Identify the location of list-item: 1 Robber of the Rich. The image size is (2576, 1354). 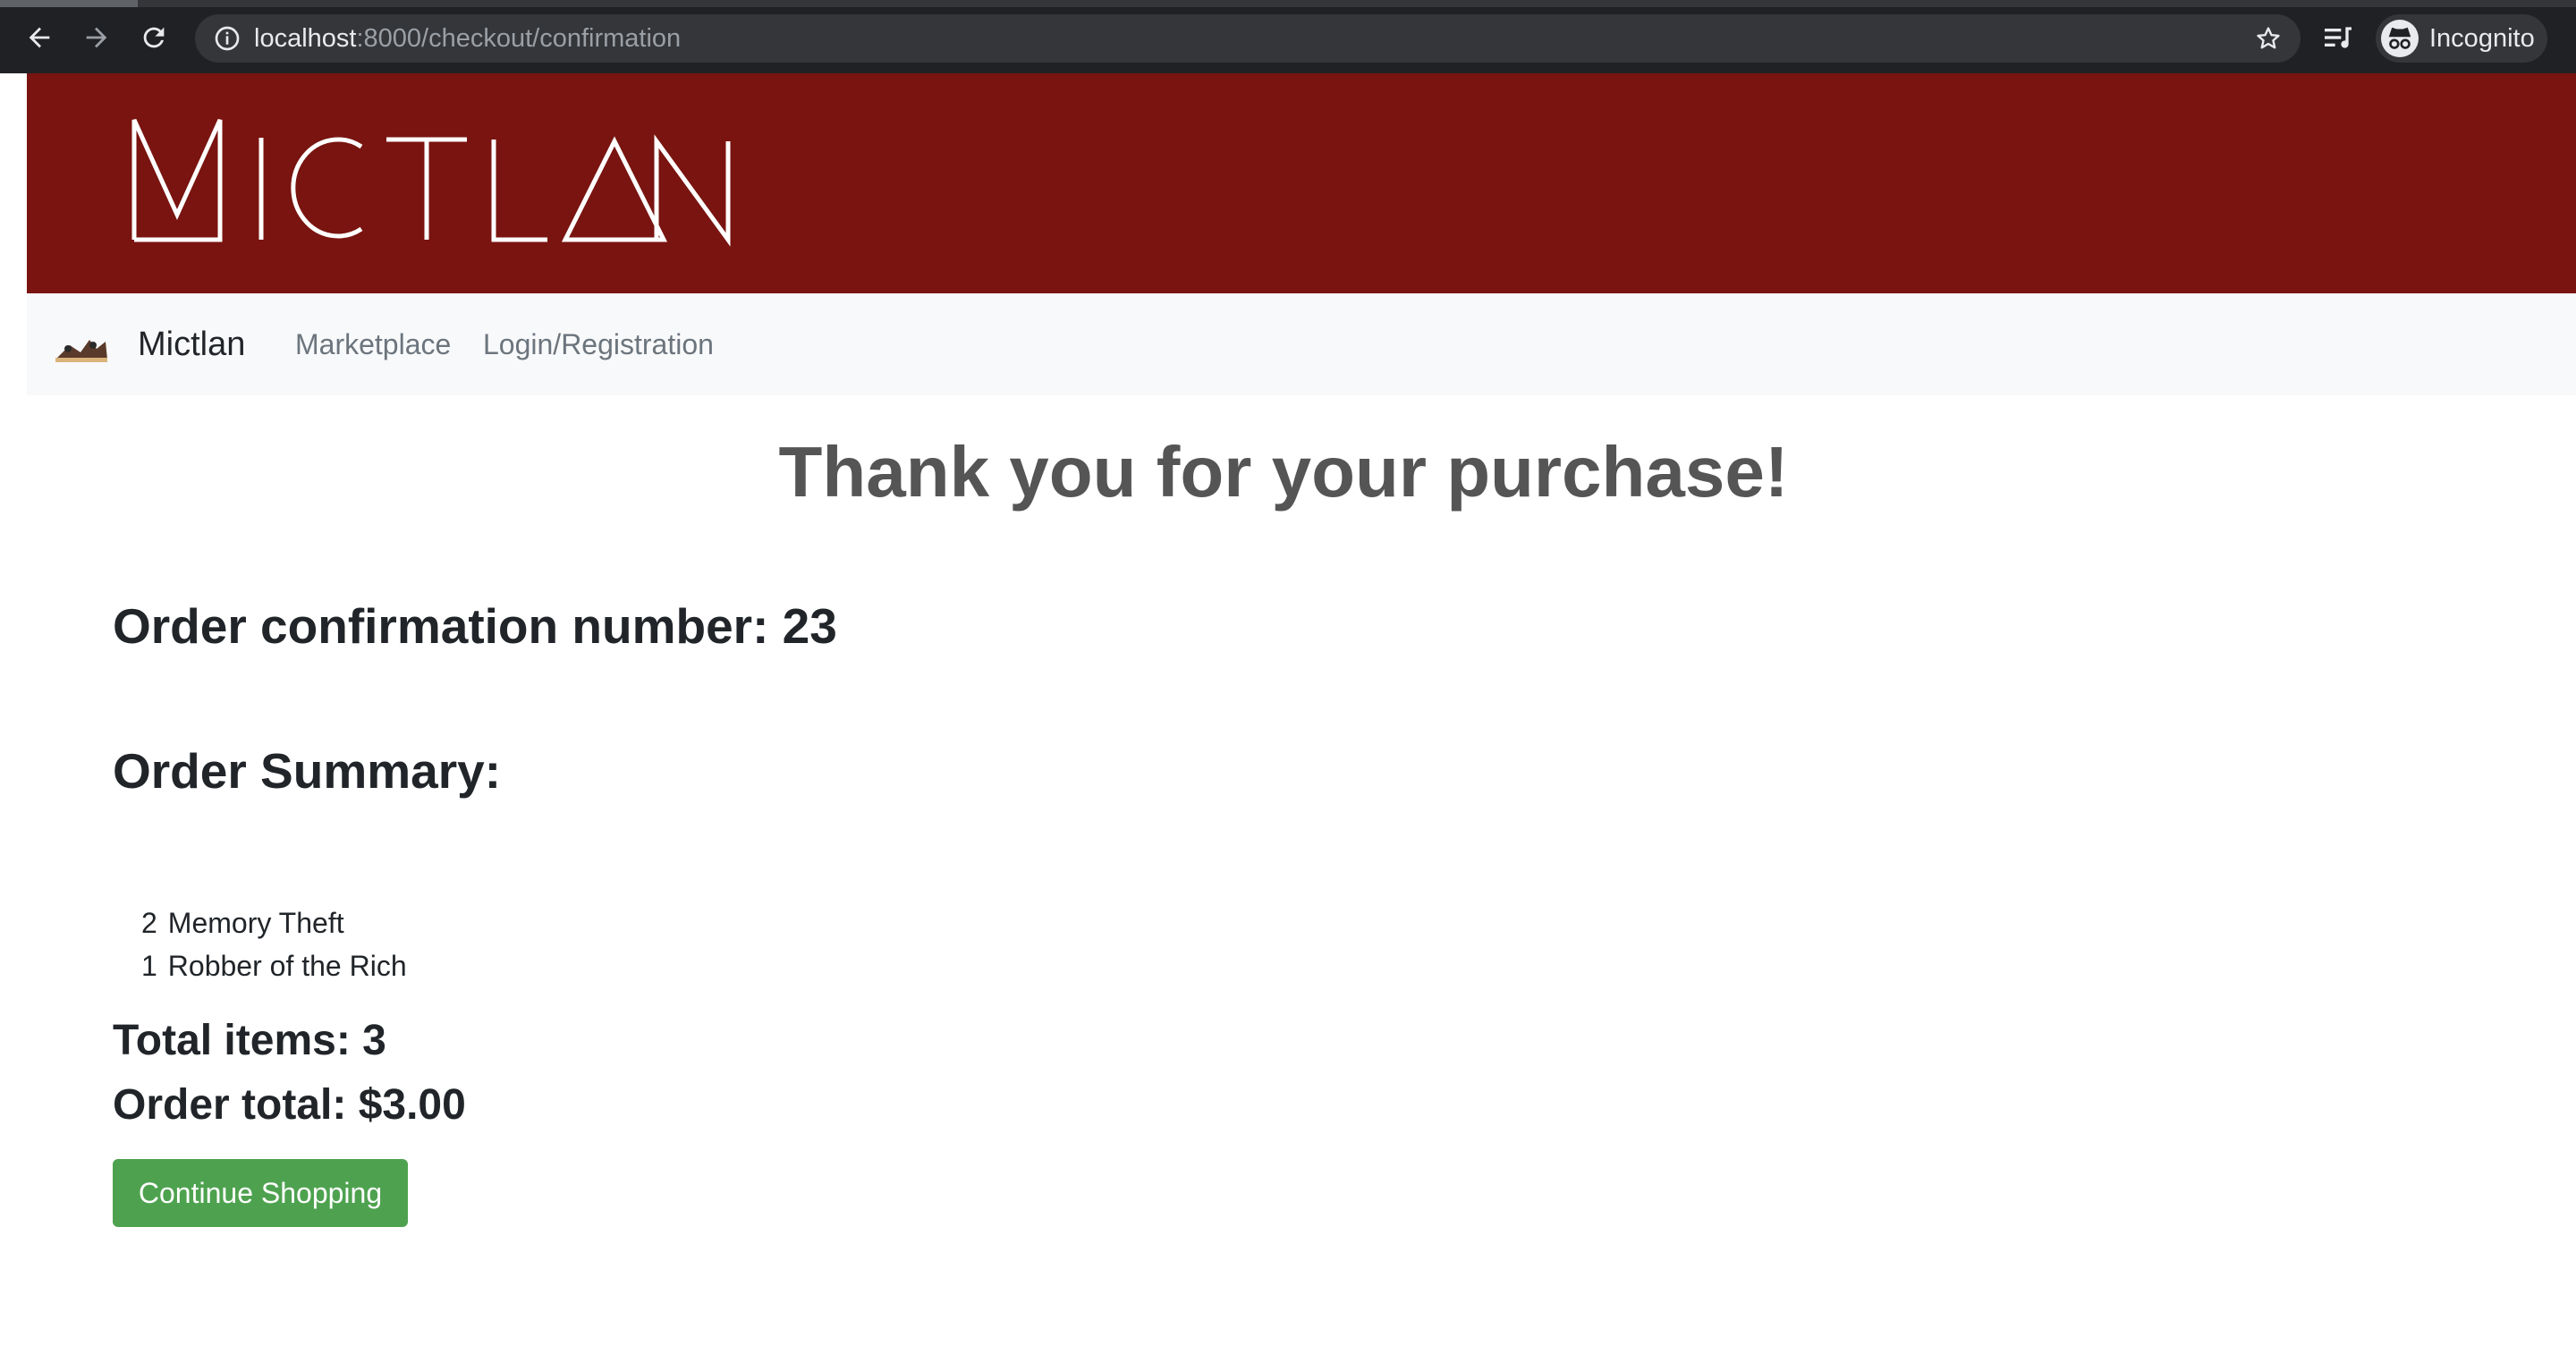
(274, 965).